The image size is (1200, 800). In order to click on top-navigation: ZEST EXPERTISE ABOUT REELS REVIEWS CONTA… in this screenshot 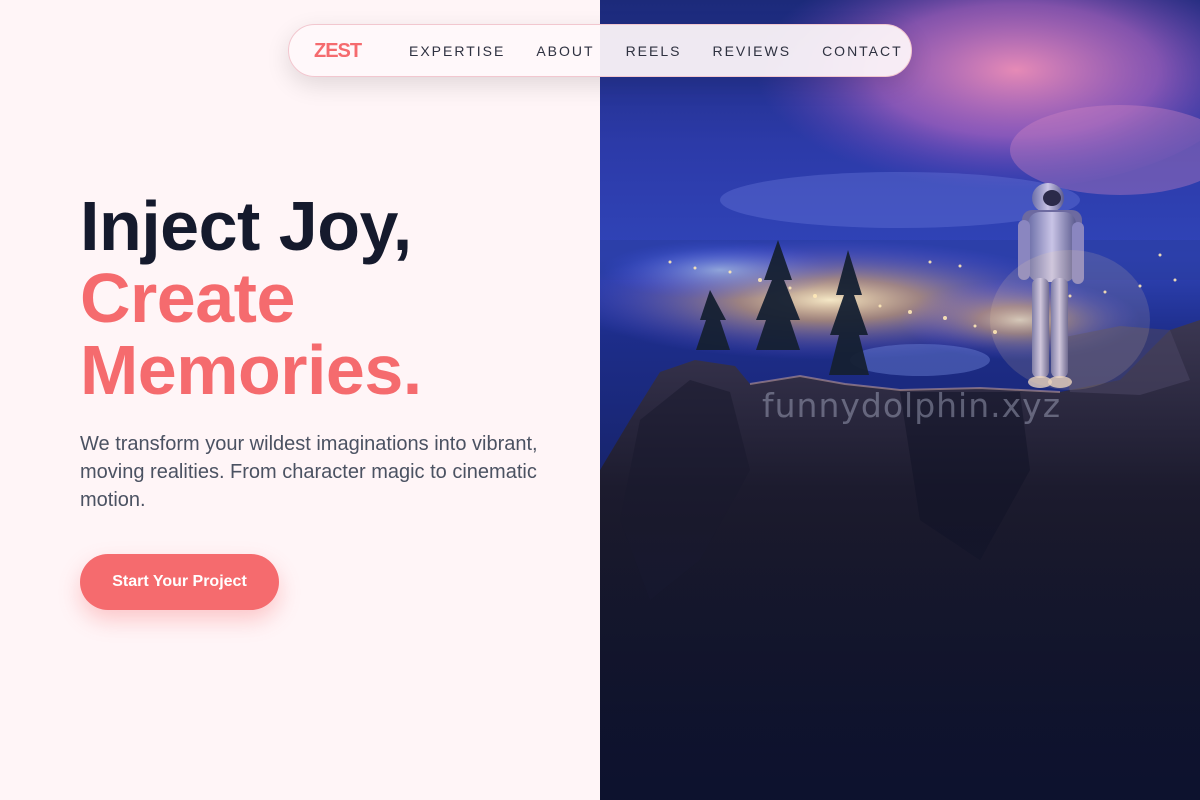, I will do `click(600, 50)`.